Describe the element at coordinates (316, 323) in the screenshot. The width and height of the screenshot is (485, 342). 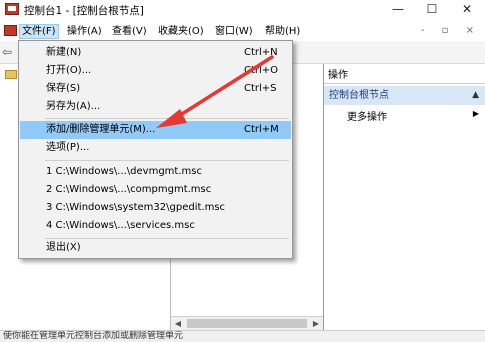
I see `scroll-right-icon: ▶` at that location.